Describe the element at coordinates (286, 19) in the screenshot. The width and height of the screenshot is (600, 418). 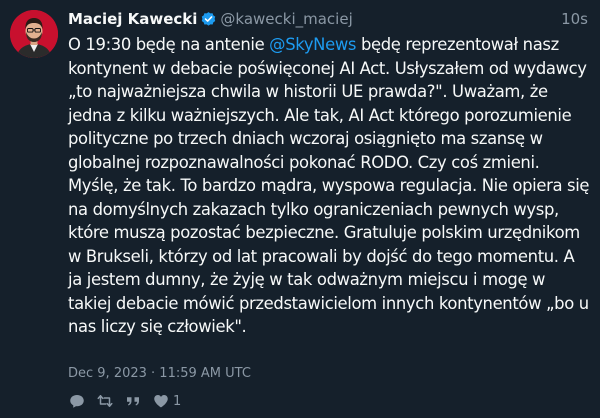
I see `author-handle: @kawecki_maciej` at that location.